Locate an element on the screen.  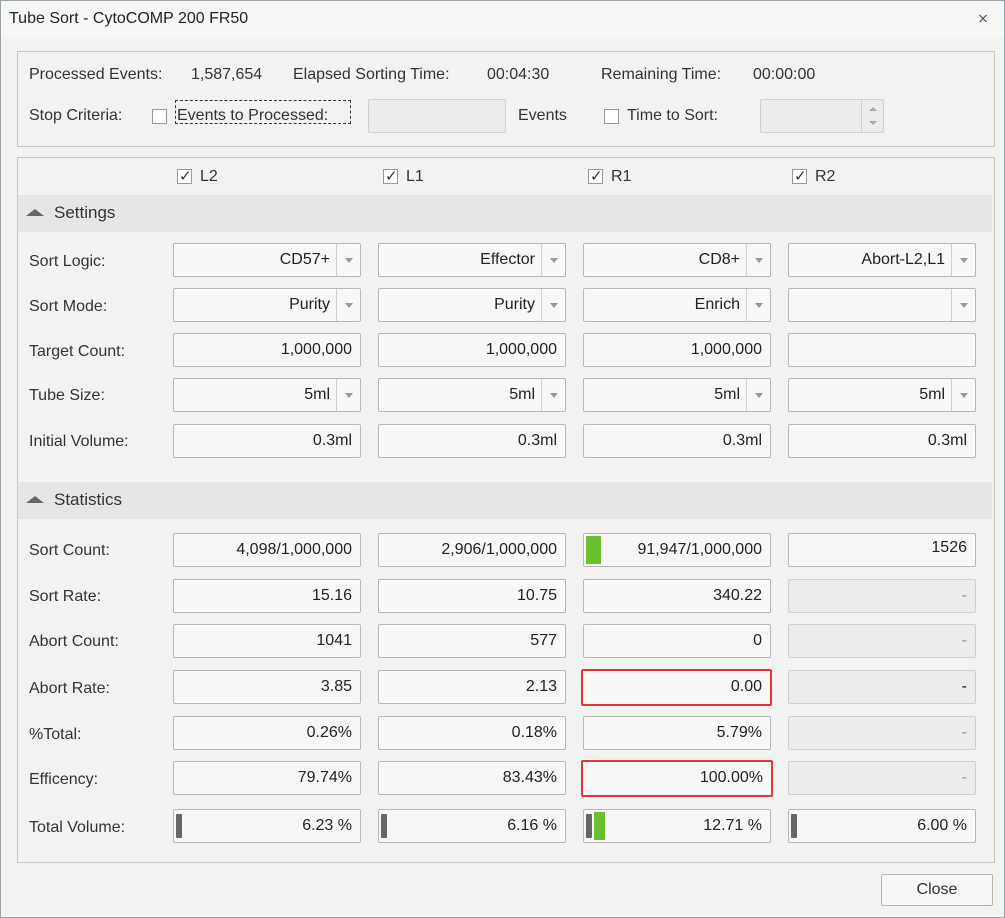
percent-total-r2: - is located at coordinates (882, 733).